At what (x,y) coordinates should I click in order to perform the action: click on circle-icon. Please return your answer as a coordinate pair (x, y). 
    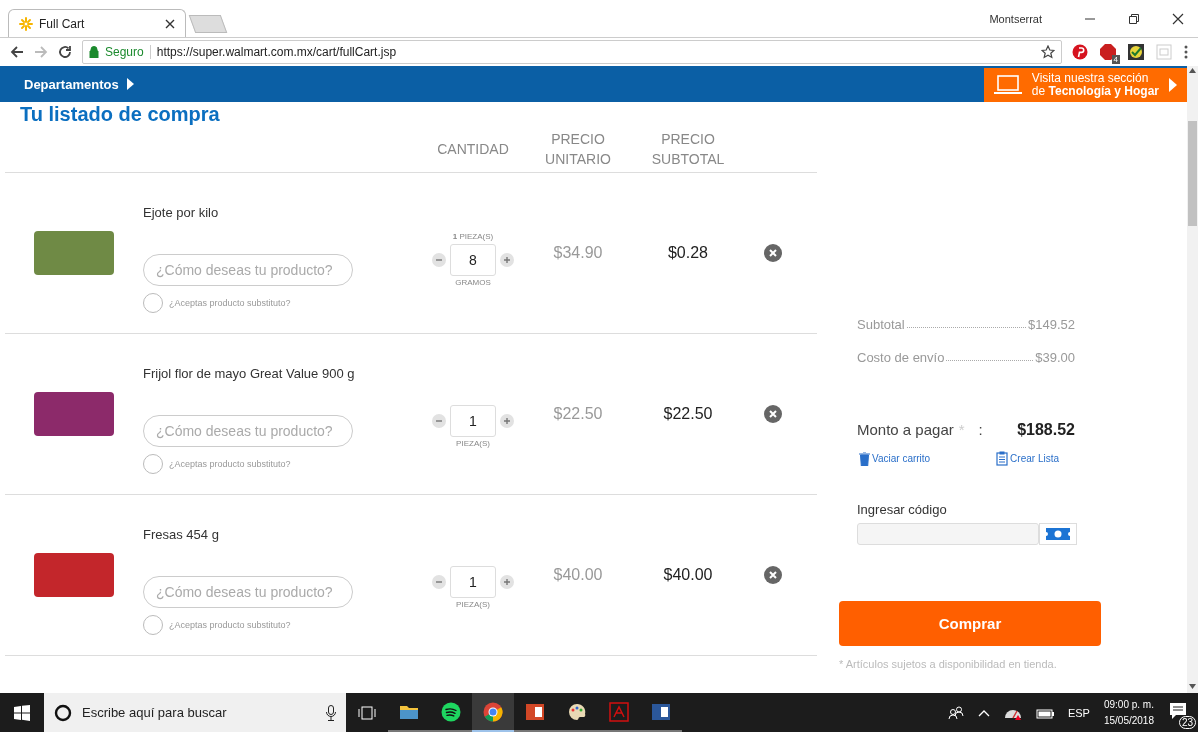
    Looking at the image, I should click on (63, 712).